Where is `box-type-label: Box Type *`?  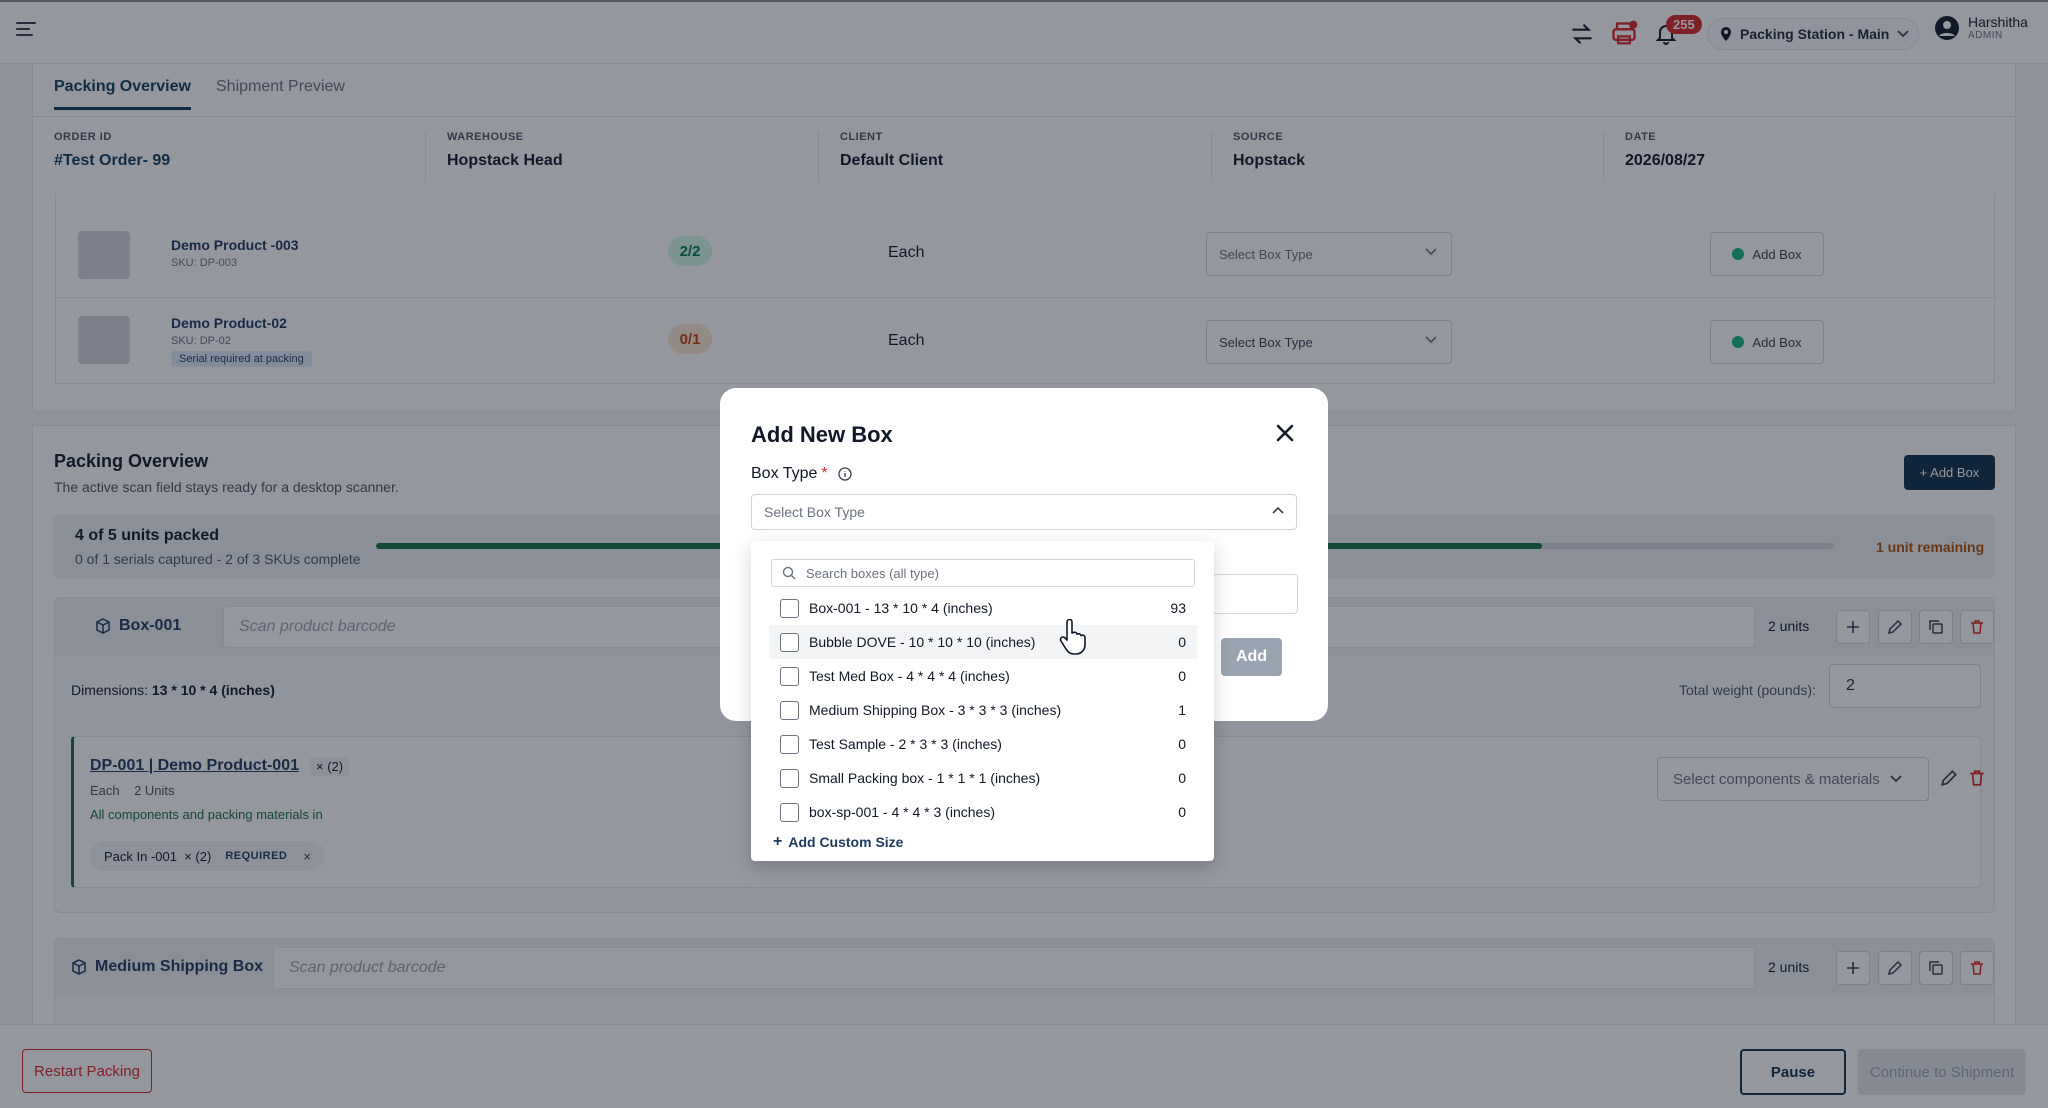
box-type-label: Box Type * is located at coordinates (801, 474).